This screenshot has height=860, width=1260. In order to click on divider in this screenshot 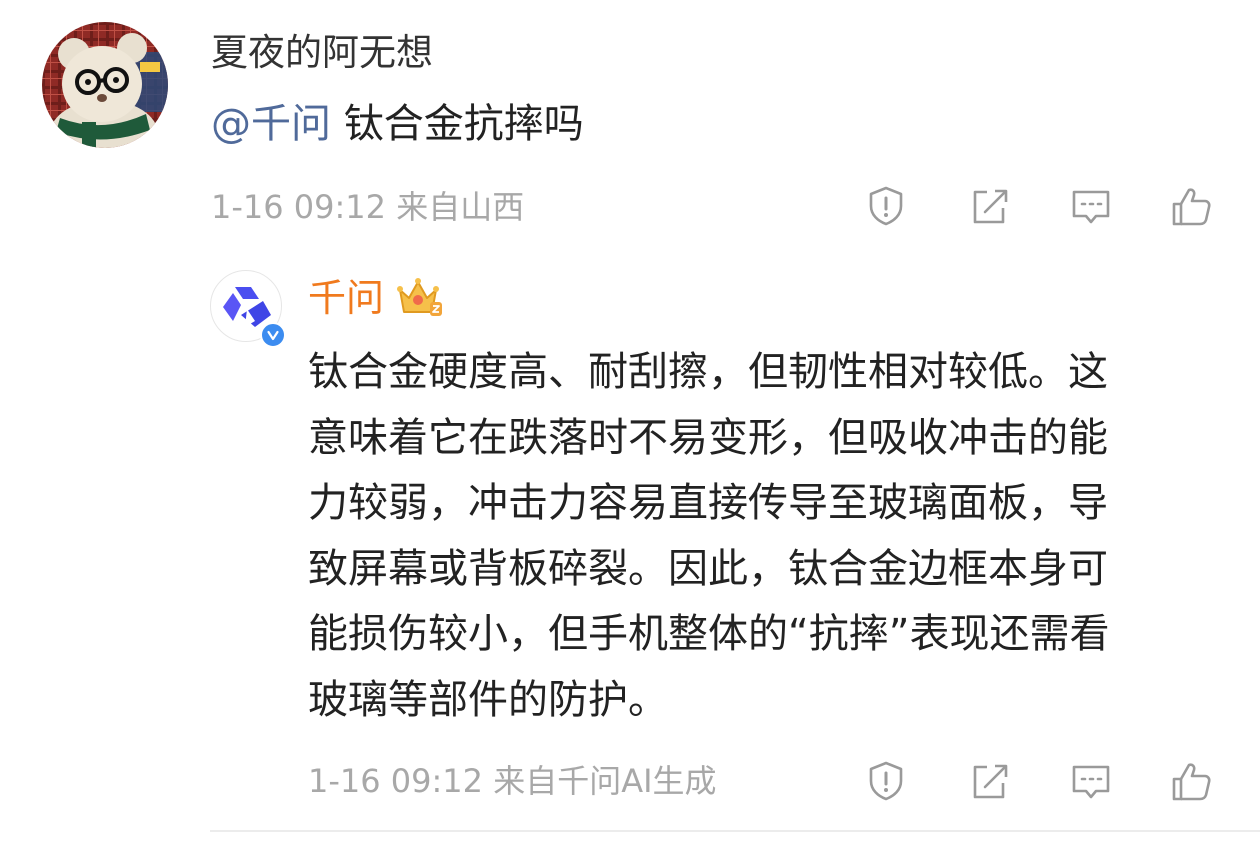, I will do `click(735, 831)`.